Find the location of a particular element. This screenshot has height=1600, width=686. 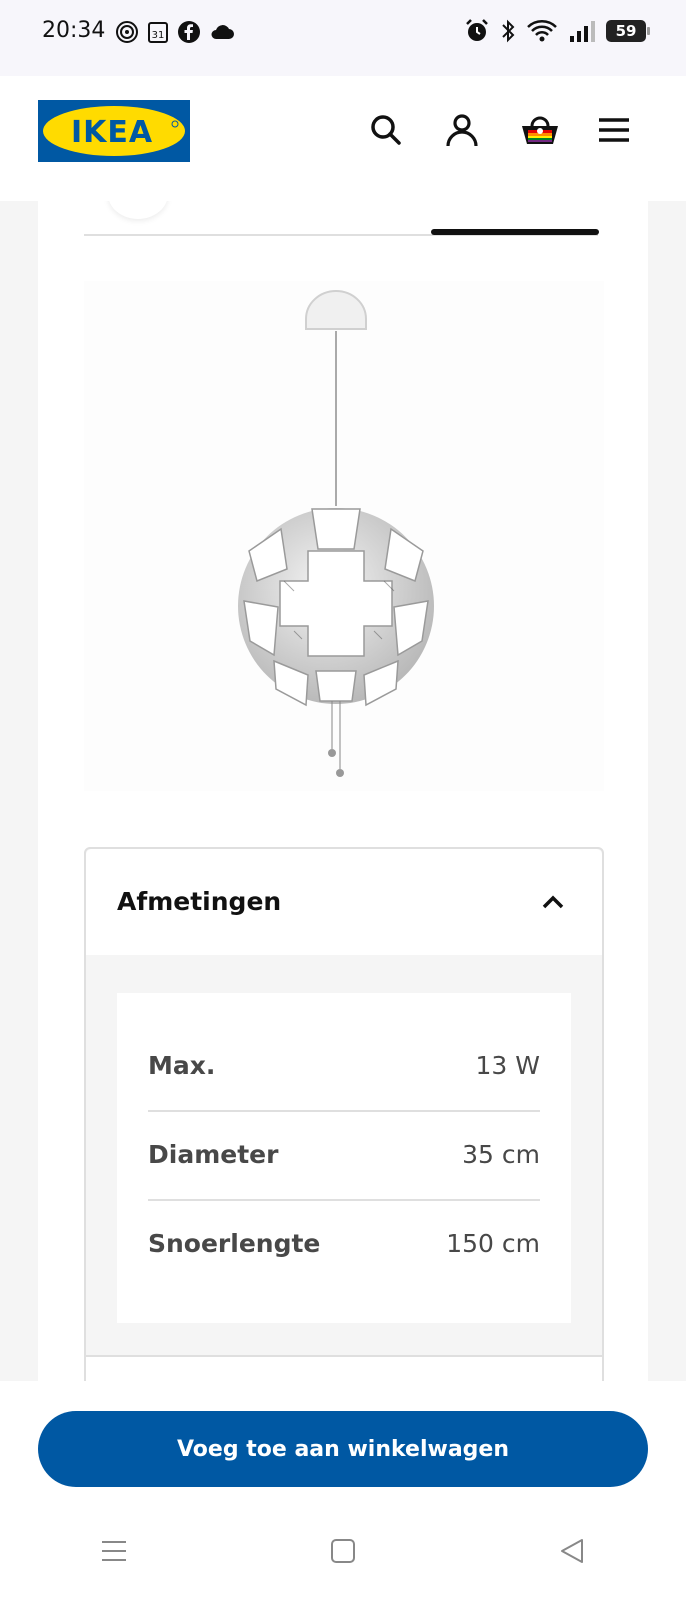

recents-icon is located at coordinates (114, 1551).